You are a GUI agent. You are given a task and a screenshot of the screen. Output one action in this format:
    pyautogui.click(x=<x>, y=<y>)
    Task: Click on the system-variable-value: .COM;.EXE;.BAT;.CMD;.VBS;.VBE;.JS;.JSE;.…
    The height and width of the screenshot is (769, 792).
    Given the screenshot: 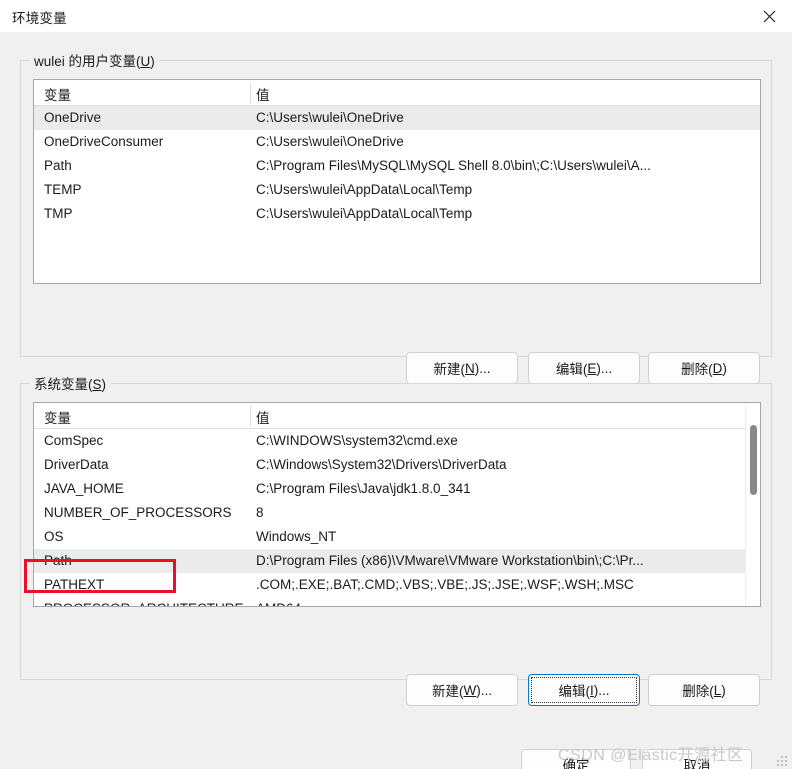 What is the action you would take?
    pyautogui.click(x=445, y=584)
    